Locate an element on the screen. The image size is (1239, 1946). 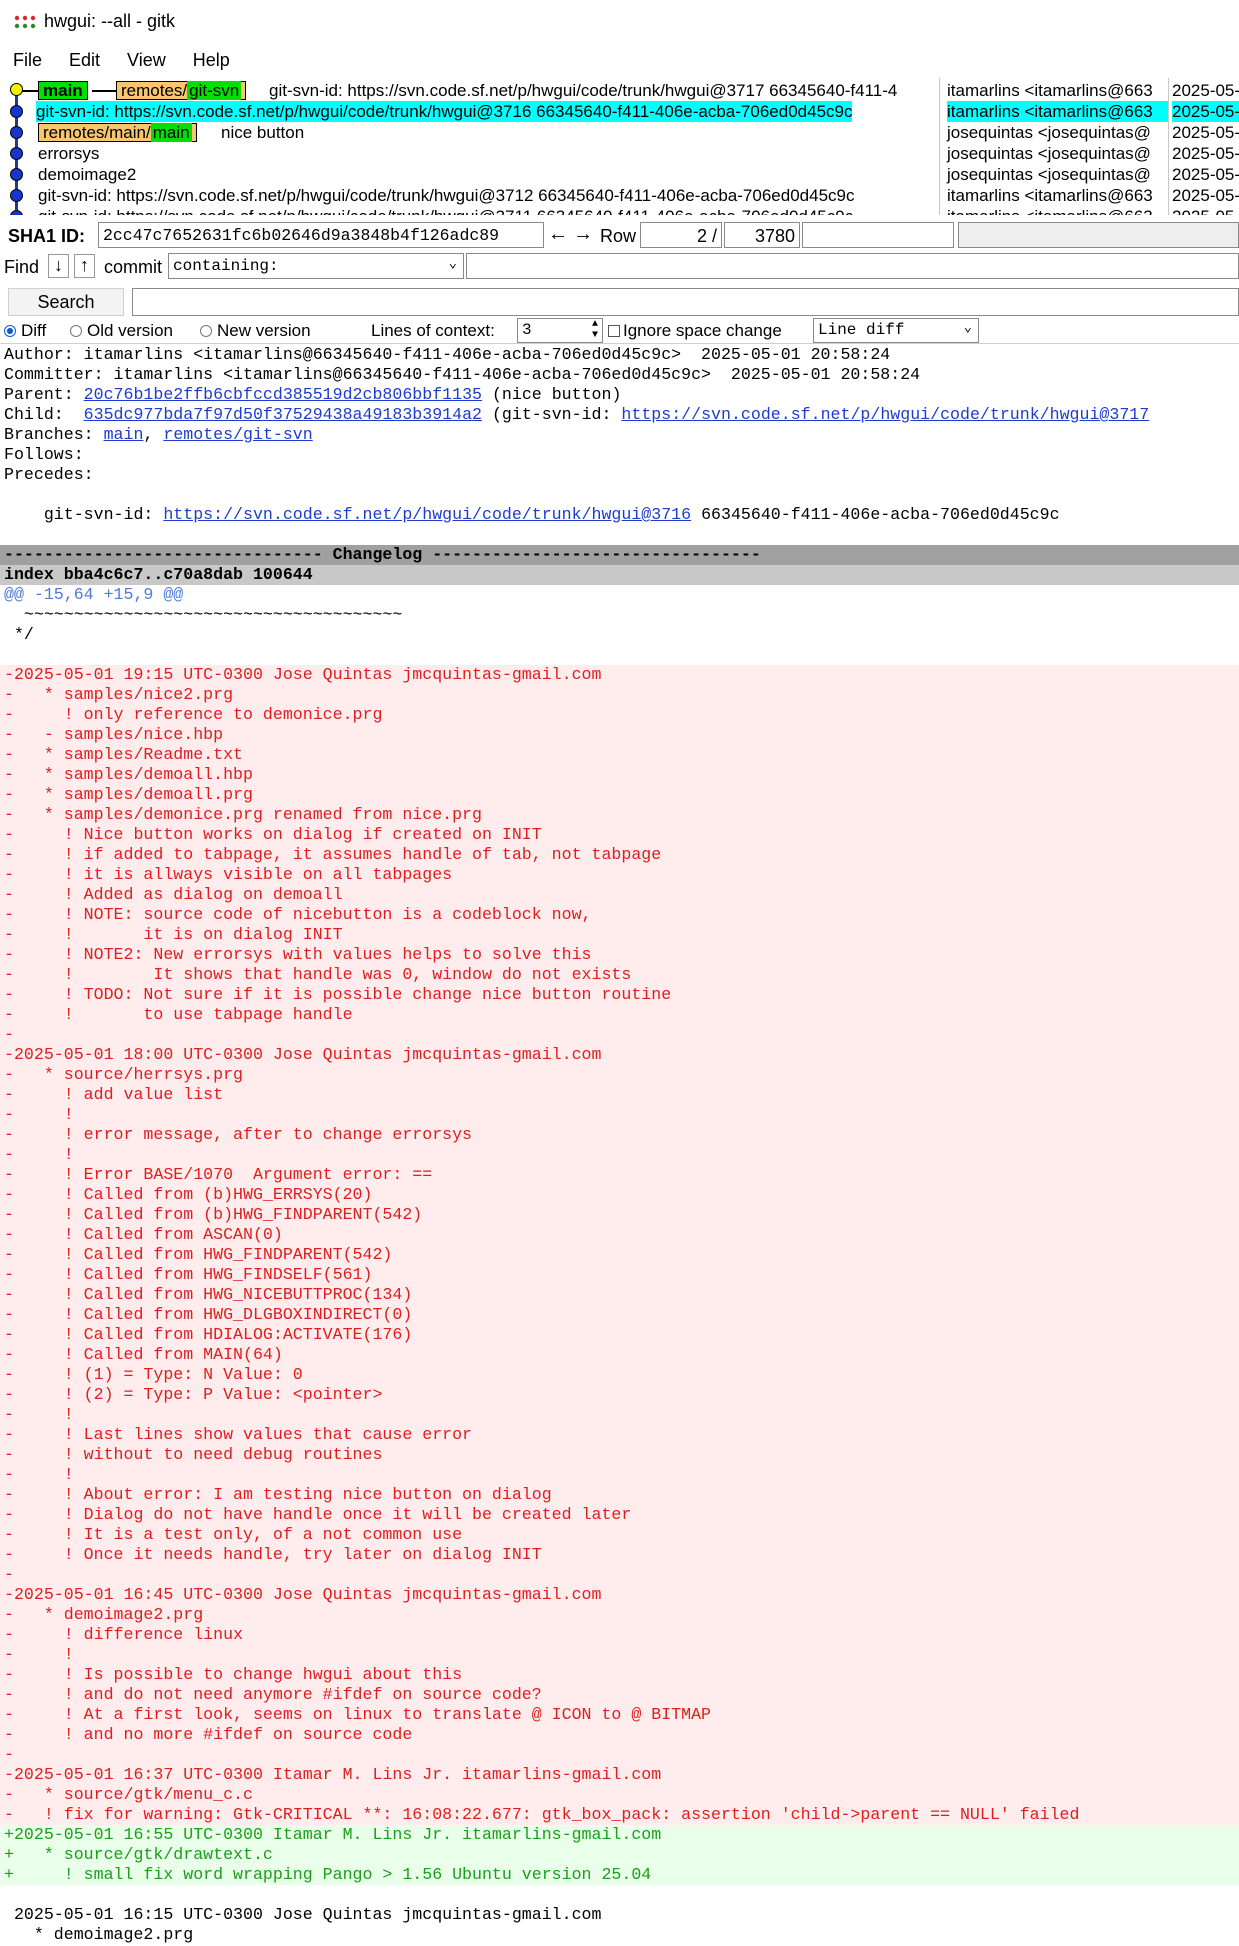
chevron-down-icon: ⌄ is located at coordinates (967, 328).